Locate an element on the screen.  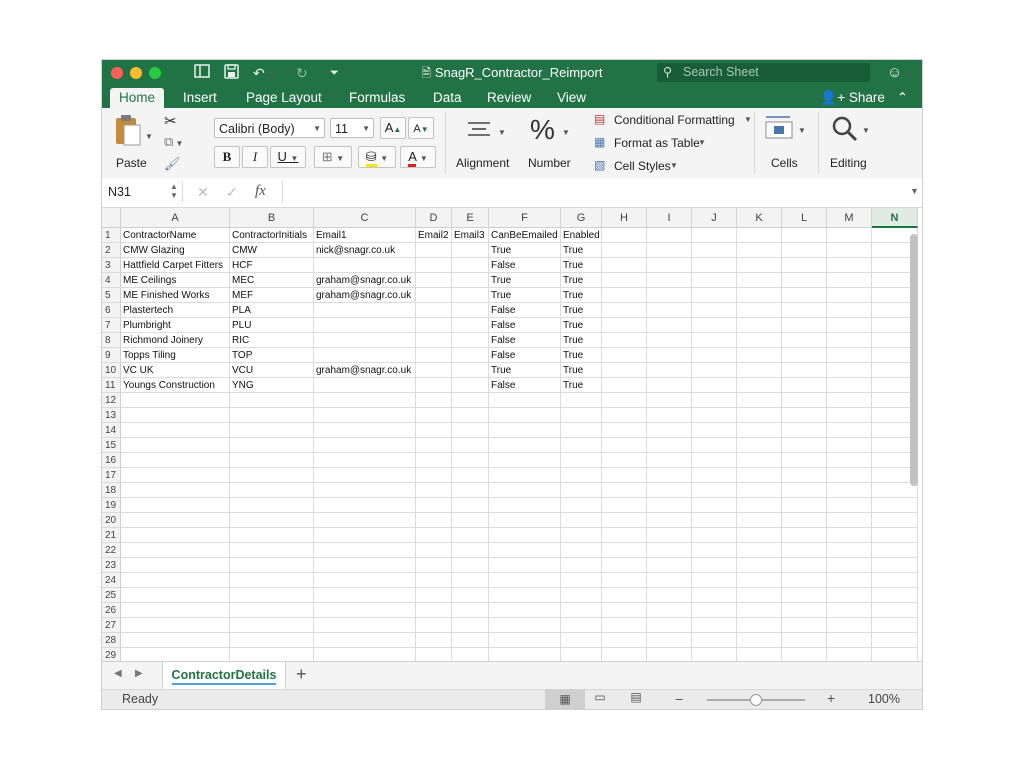
cut-icon: ✂ is located at coordinates (170, 121).